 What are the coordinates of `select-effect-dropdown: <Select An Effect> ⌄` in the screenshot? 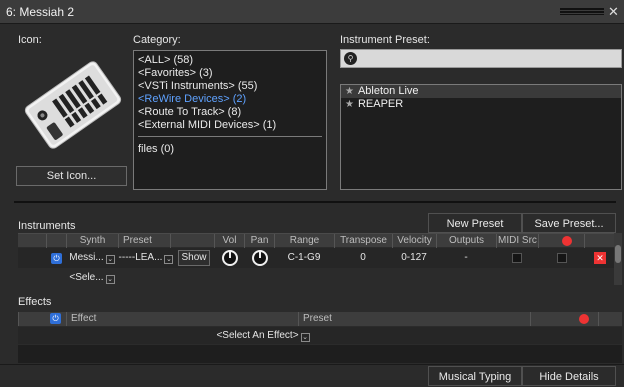 It's located at (263, 335).